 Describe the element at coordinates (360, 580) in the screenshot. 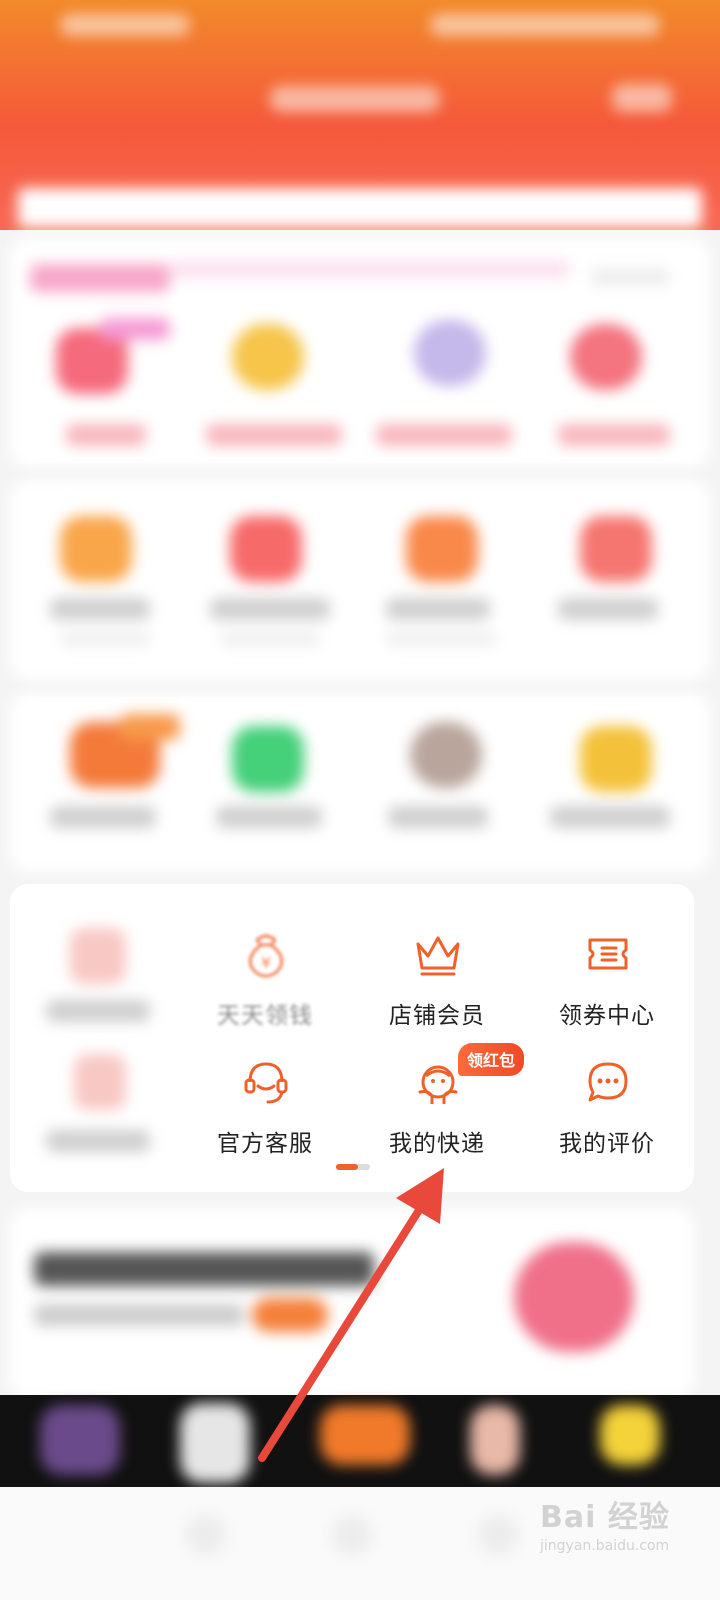

I see `feature-card-a` at that location.